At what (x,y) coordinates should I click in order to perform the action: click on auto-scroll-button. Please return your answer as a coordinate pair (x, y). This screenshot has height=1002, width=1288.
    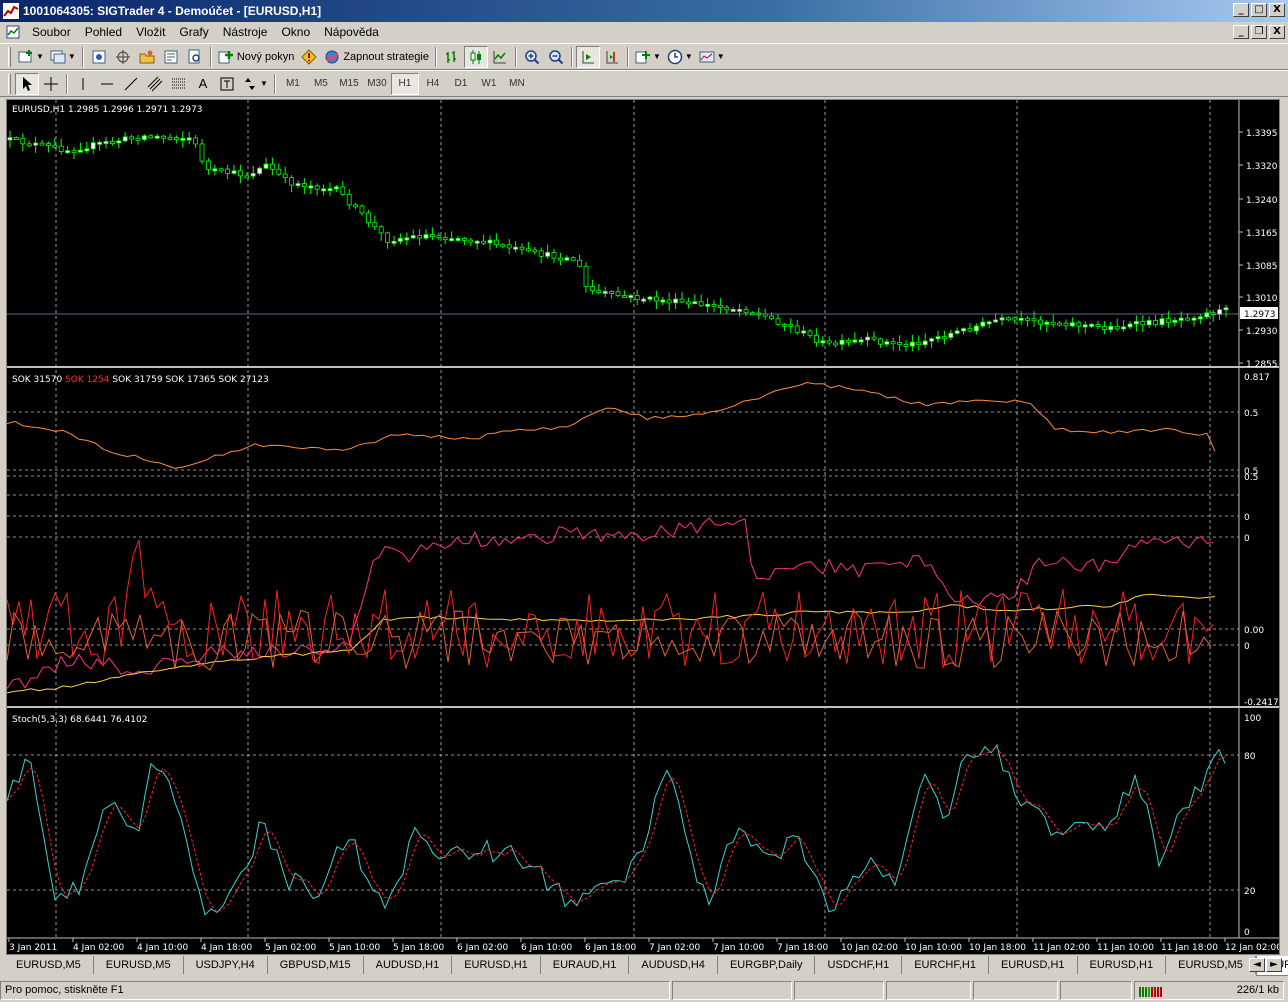
    Looking at the image, I should click on (587, 56).